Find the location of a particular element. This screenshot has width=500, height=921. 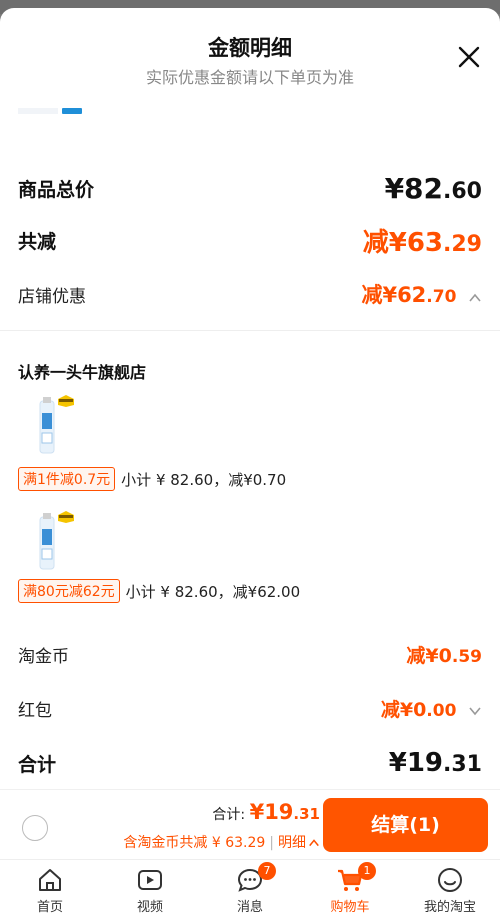

tab-home: 首页 is located at coordinates (50, 887).